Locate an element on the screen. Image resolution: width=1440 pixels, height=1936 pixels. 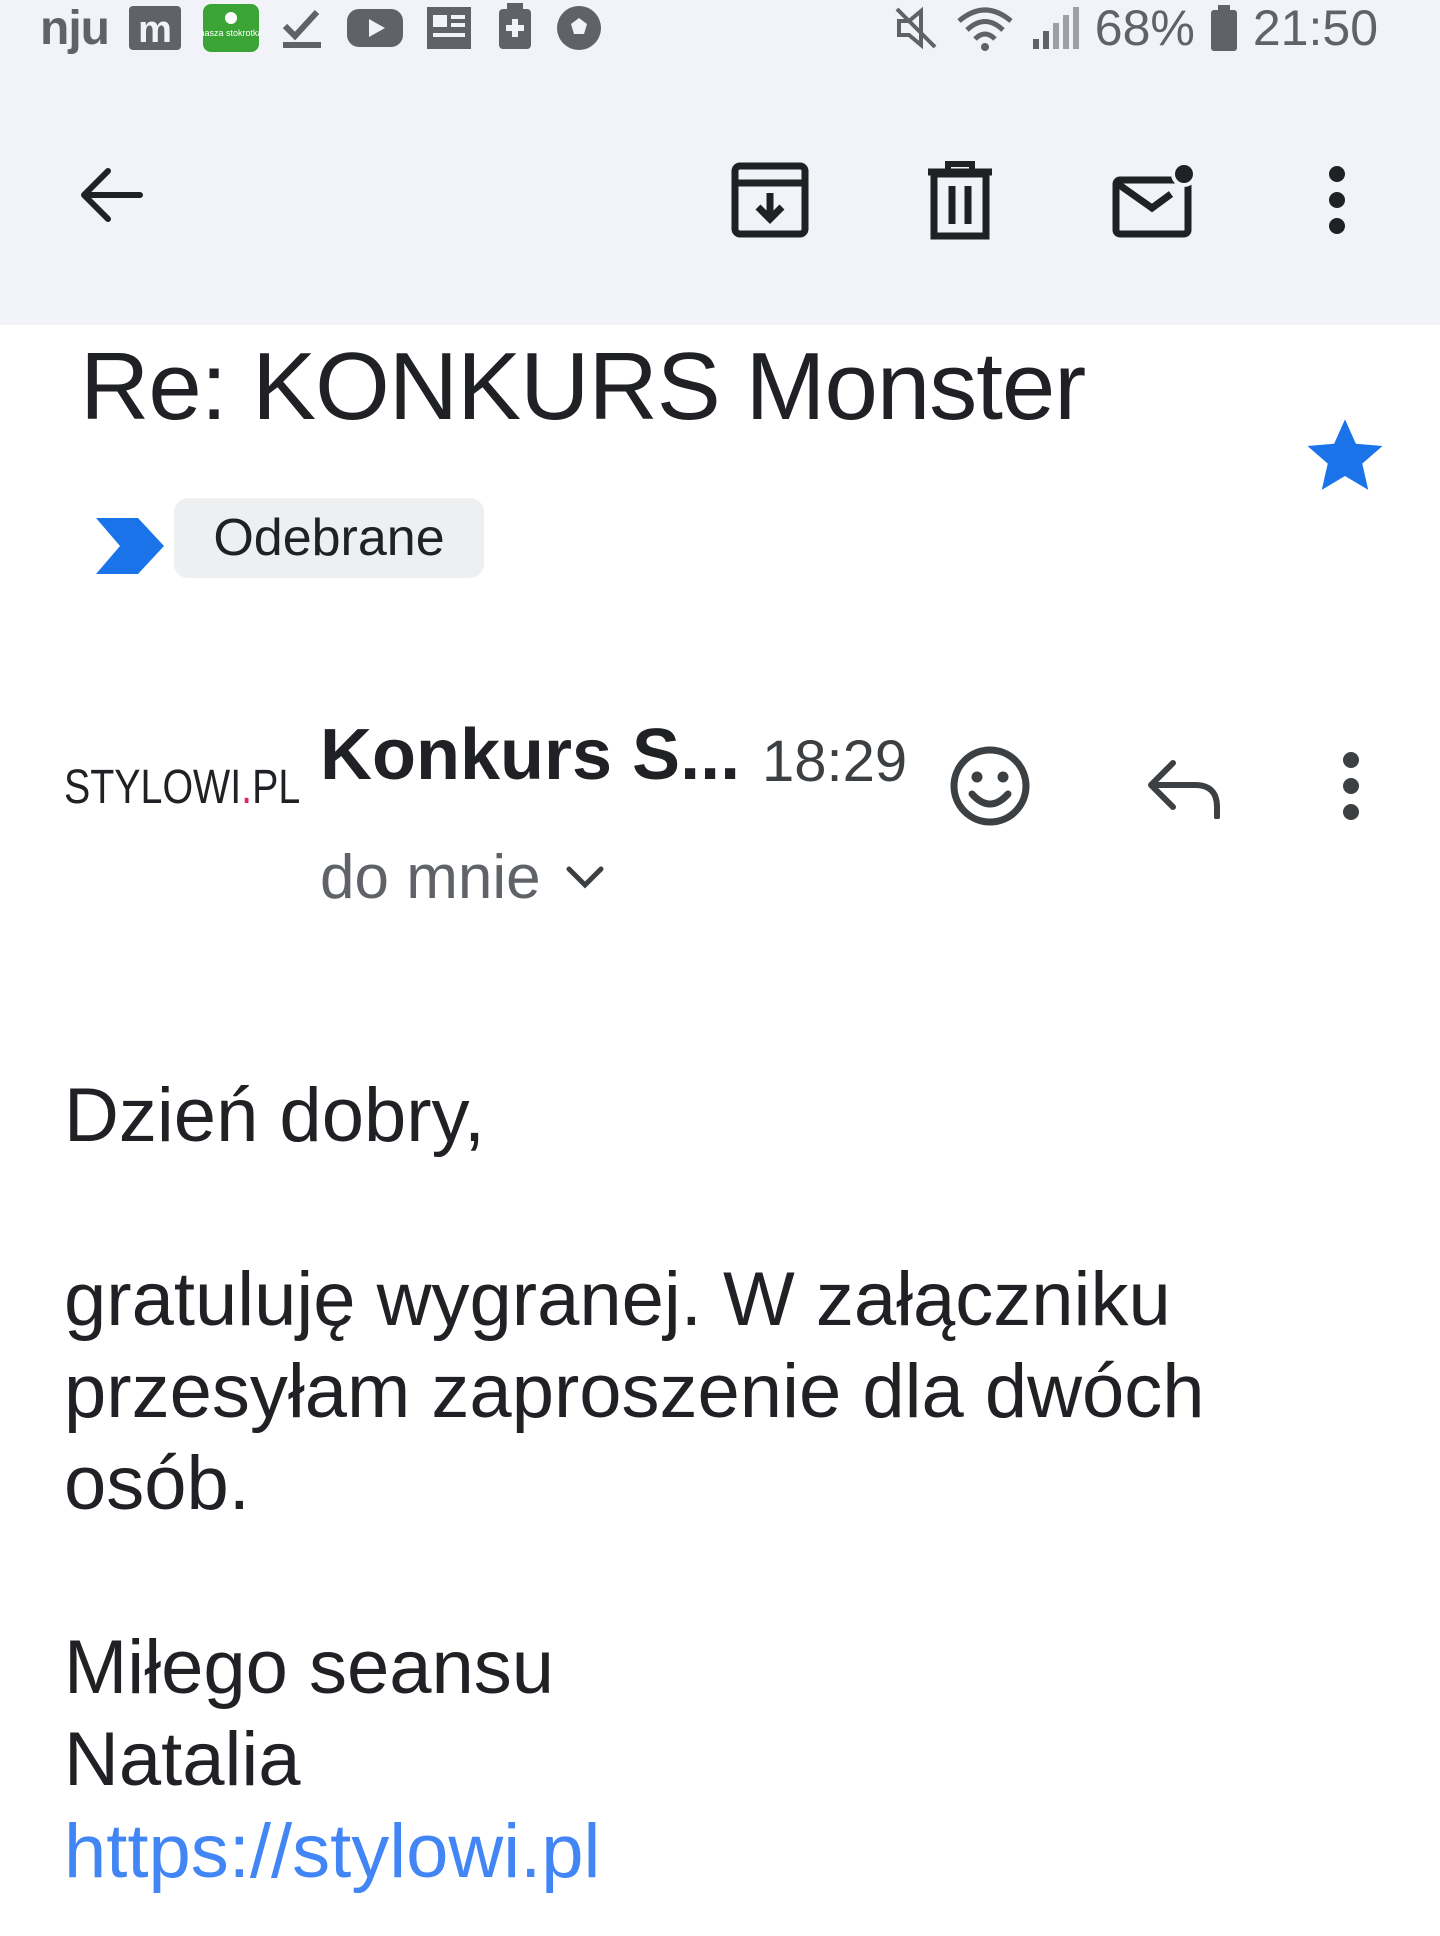
emoji-reaction-button is located at coordinates (990, 786).